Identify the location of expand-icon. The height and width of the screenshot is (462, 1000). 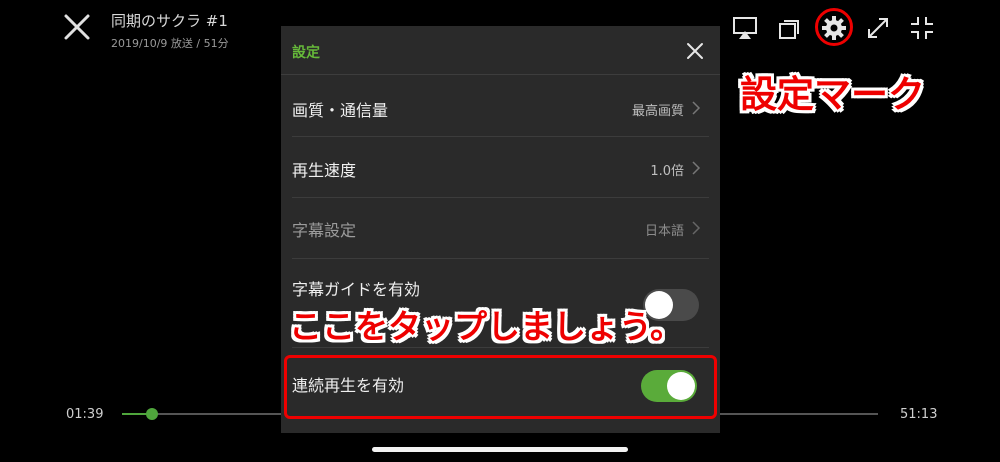
(878, 28).